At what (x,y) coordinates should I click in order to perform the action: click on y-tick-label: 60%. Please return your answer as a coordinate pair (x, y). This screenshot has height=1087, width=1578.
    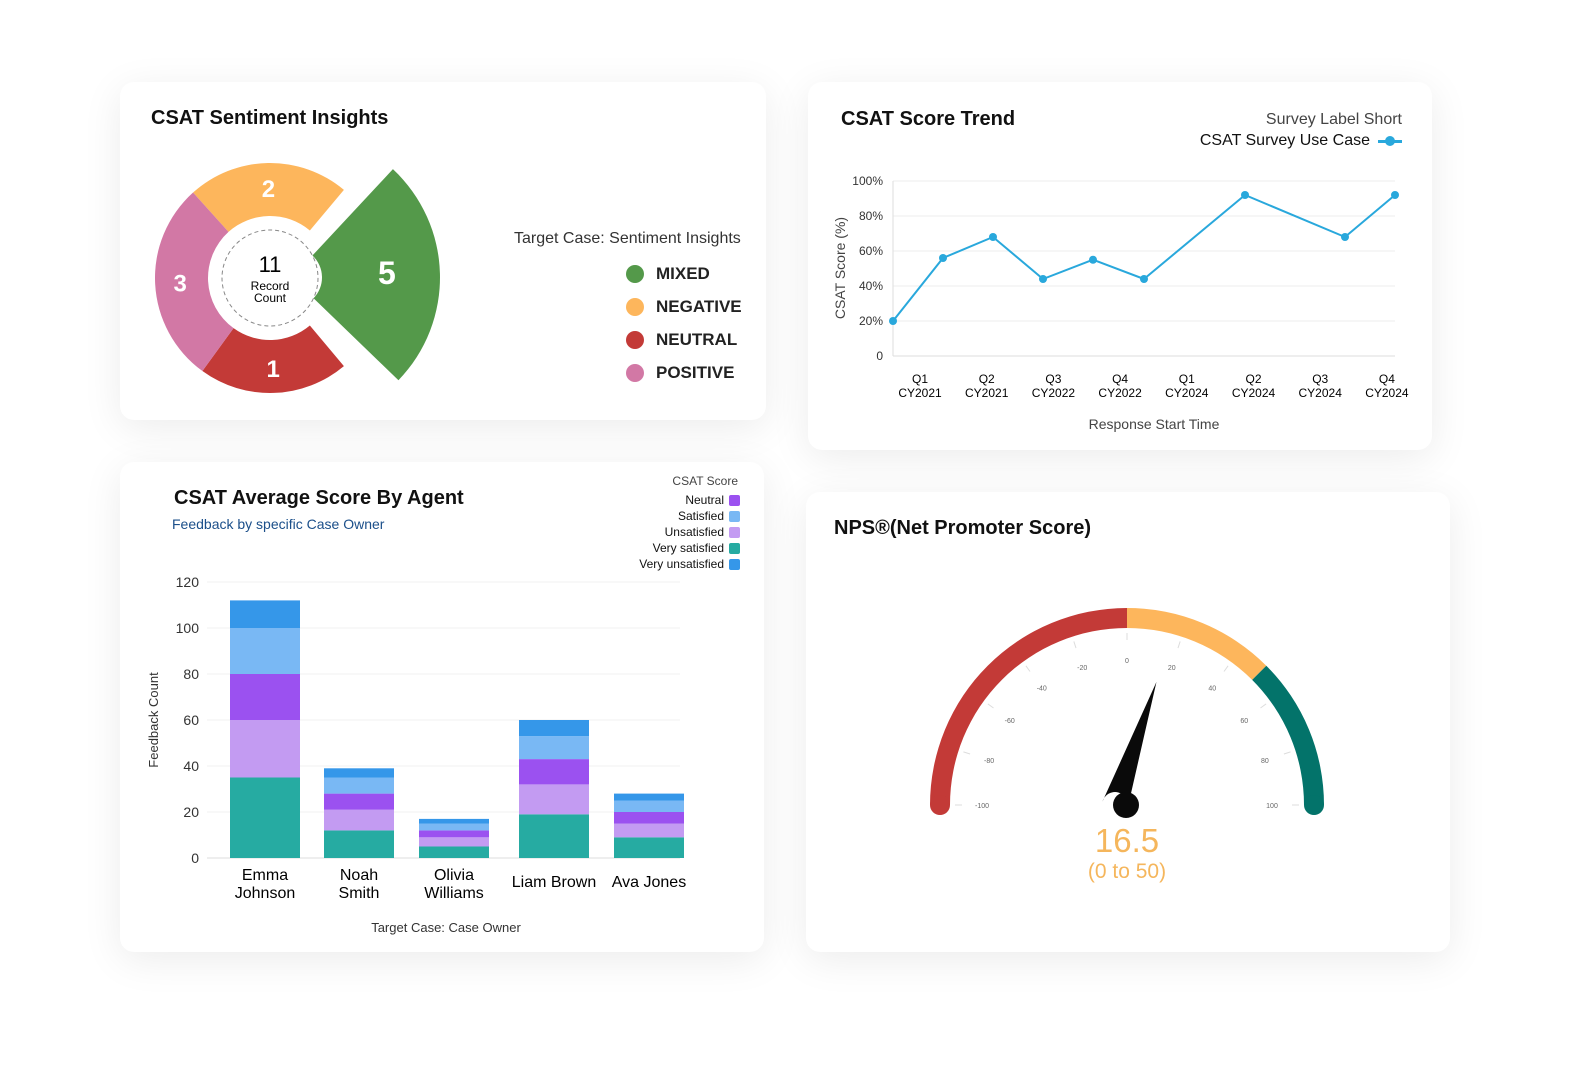
    Looking at the image, I should click on (871, 251).